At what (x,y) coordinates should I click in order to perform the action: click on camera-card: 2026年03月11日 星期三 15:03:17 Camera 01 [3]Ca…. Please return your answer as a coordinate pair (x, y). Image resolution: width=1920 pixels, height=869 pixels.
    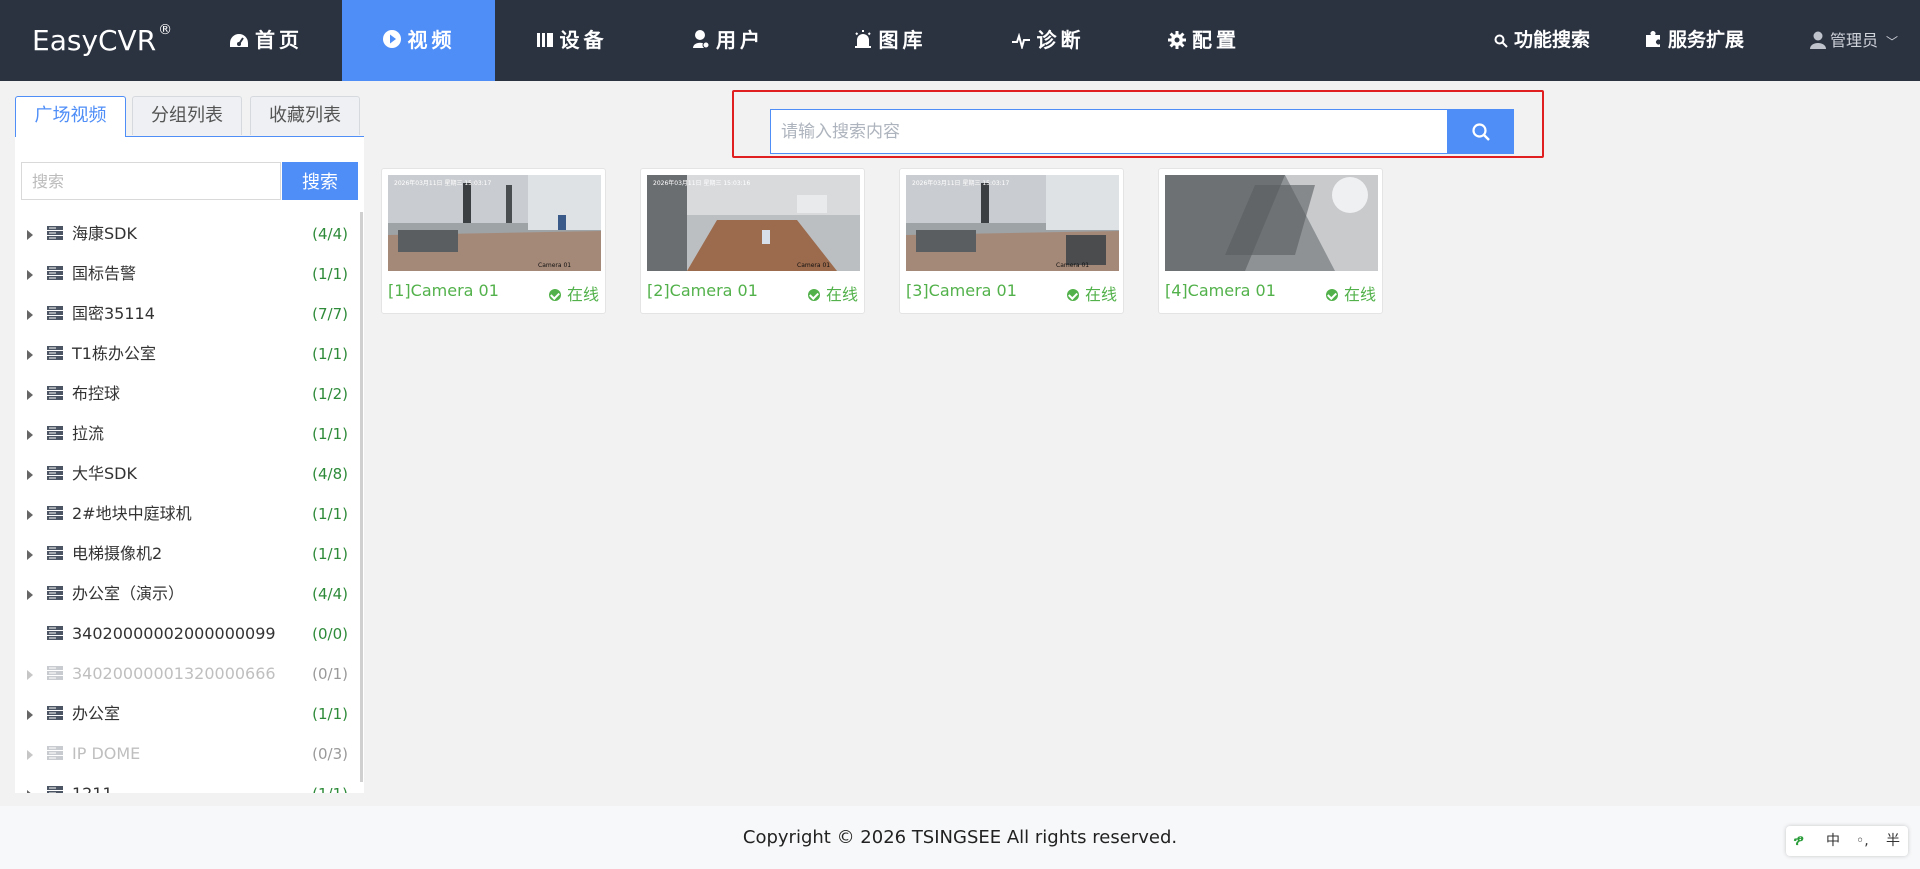
    Looking at the image, I should click on (1011, 241).